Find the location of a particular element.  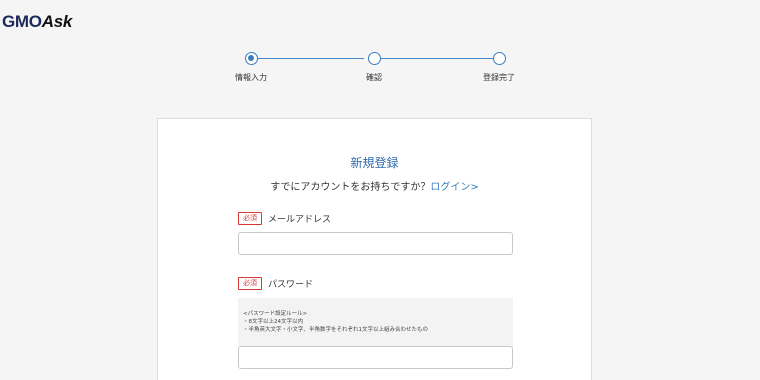

login-link: ログイン> is located at coordinates (454, 187).